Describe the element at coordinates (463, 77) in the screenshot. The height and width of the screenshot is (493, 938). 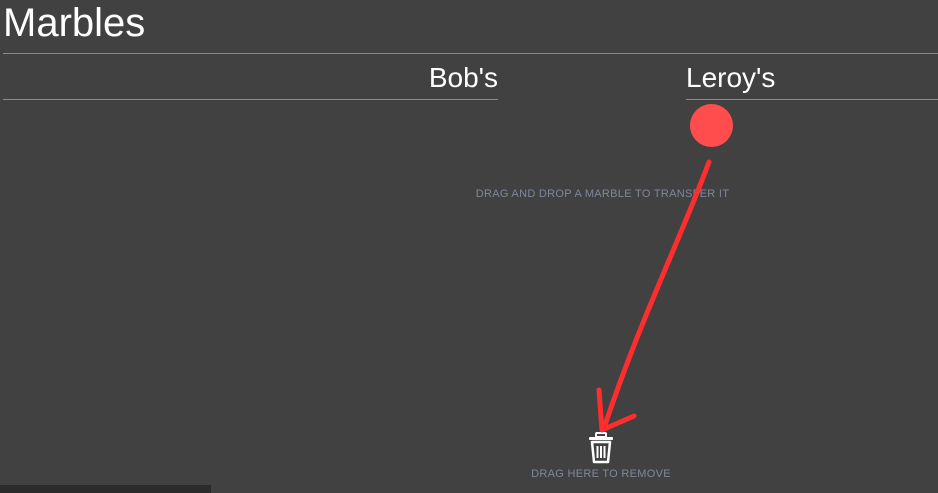
I see `bob-column-header: Bob's` at that location.